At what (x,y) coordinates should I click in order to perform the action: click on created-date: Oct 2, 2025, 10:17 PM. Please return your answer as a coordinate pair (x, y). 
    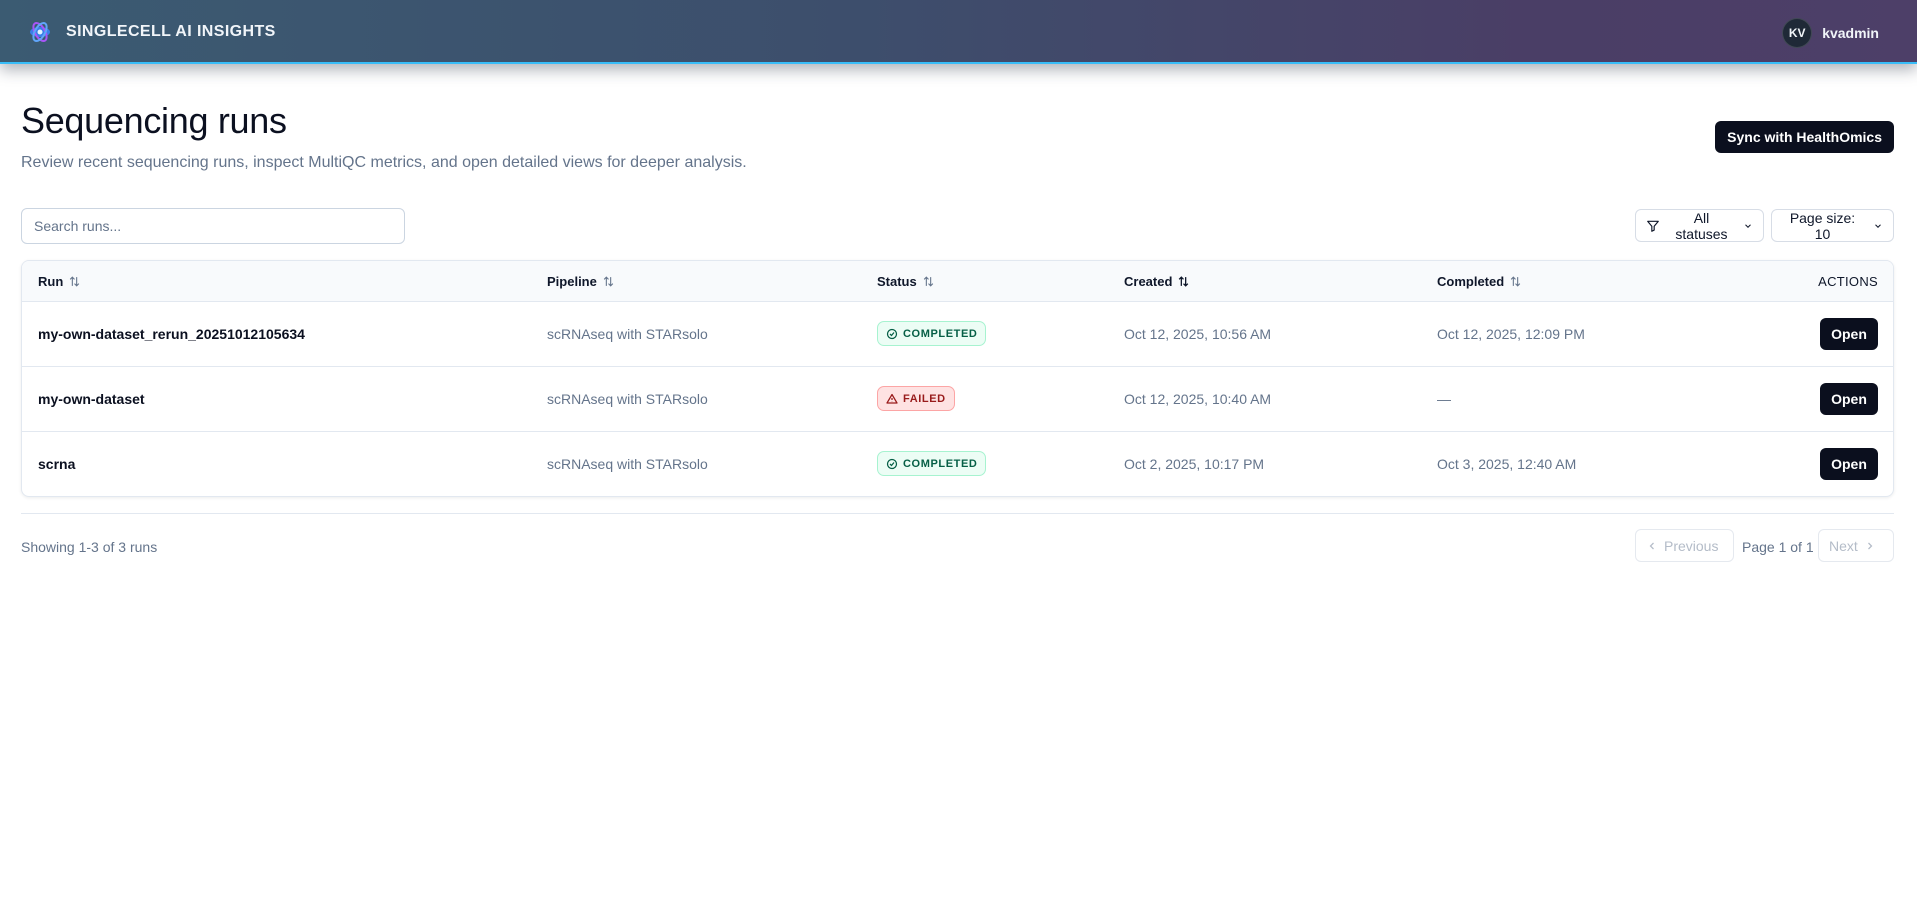
    Looking at the image, I should click on (1194, 464).